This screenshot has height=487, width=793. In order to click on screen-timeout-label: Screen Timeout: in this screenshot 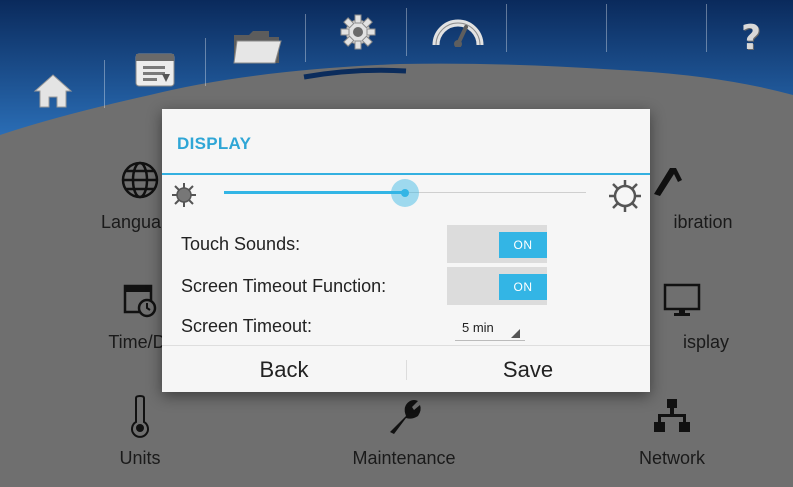, I will do `click(247, 326)`.